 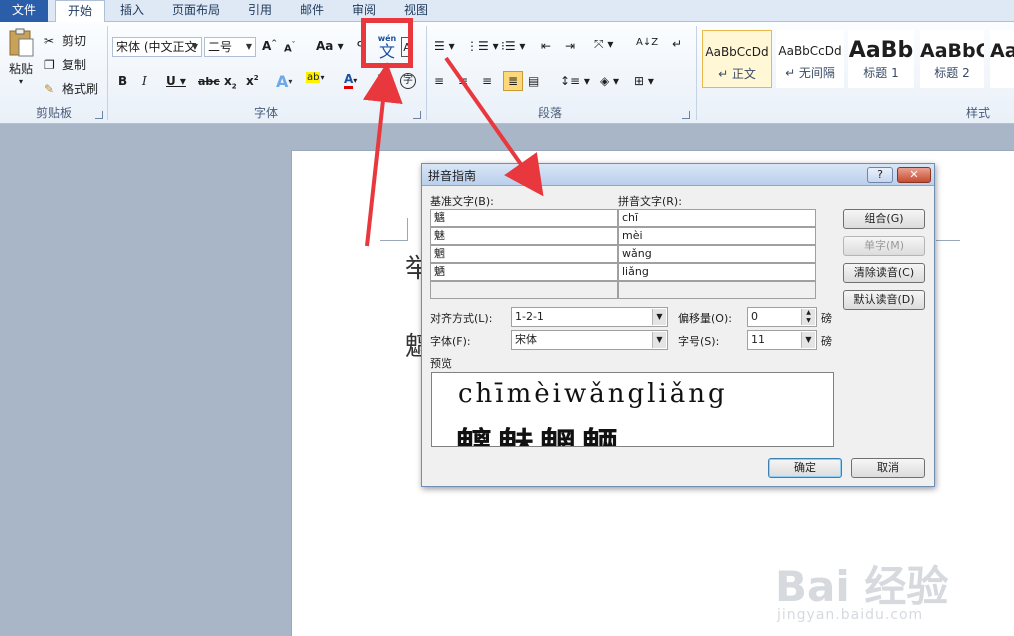 I want to click on arrow-down-icon, so click(x=494, y=126).